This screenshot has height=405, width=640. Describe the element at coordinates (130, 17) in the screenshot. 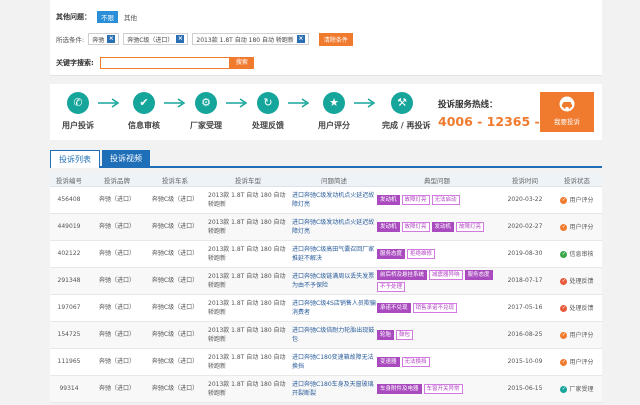

I see `option-other: 其他` at that location.